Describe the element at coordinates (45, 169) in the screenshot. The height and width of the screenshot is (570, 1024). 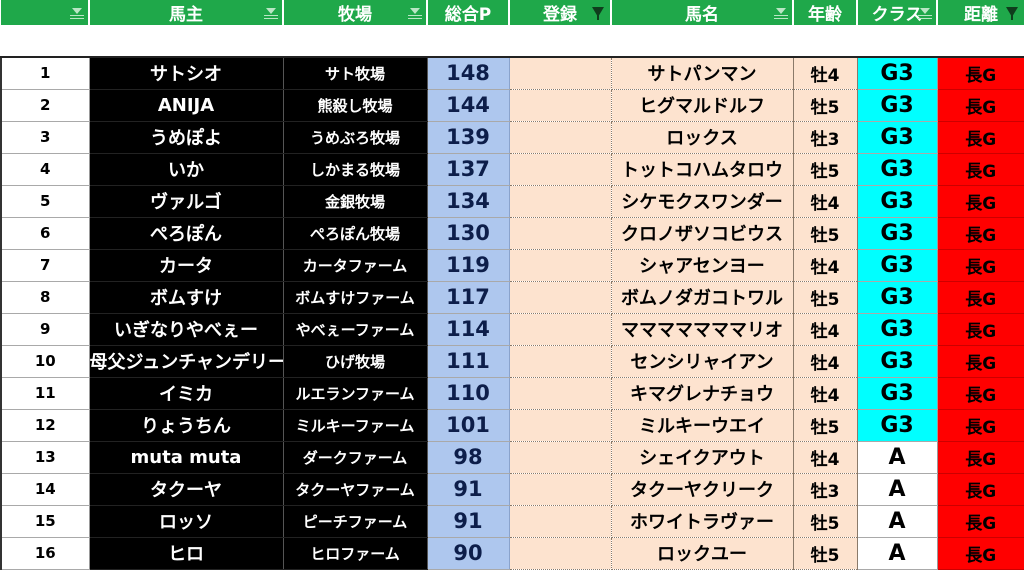
I see `row-number: 4` at that location.